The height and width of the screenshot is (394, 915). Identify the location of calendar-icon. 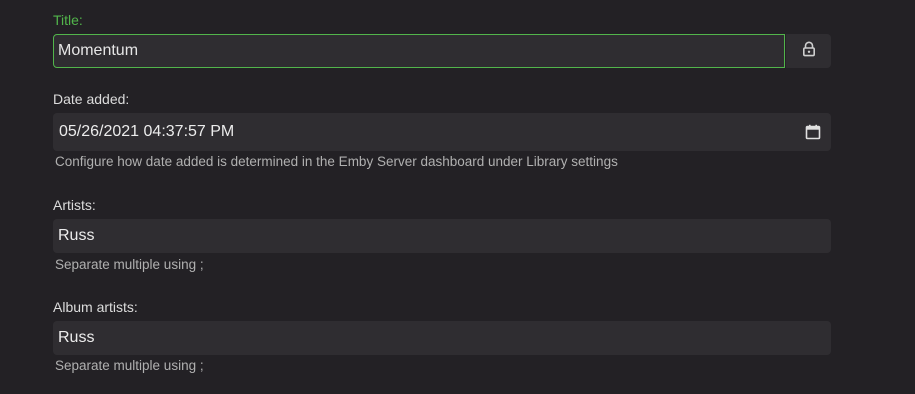
(813, 132).